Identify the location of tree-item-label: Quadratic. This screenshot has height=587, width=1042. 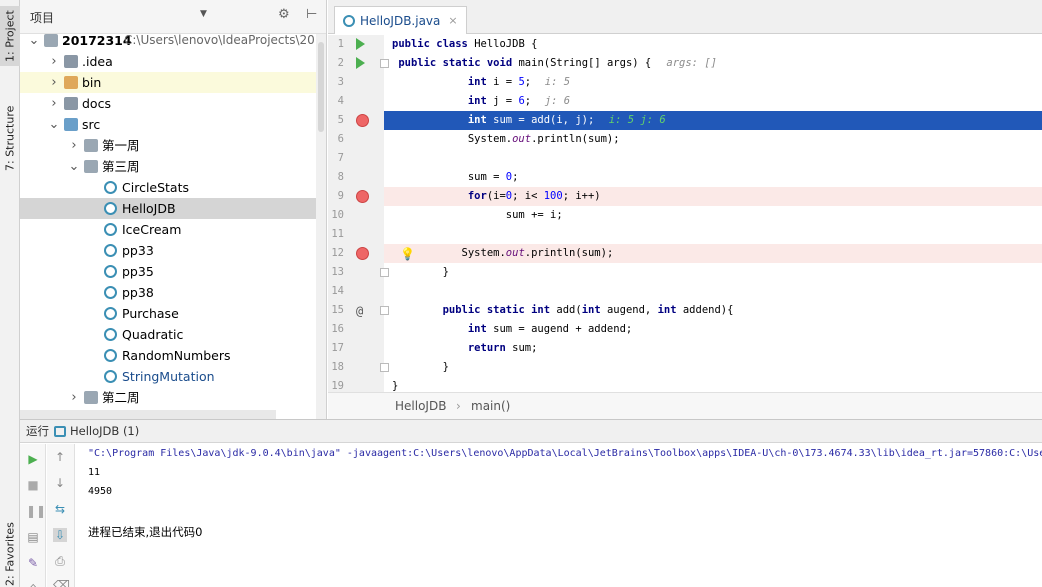
(153, 334).